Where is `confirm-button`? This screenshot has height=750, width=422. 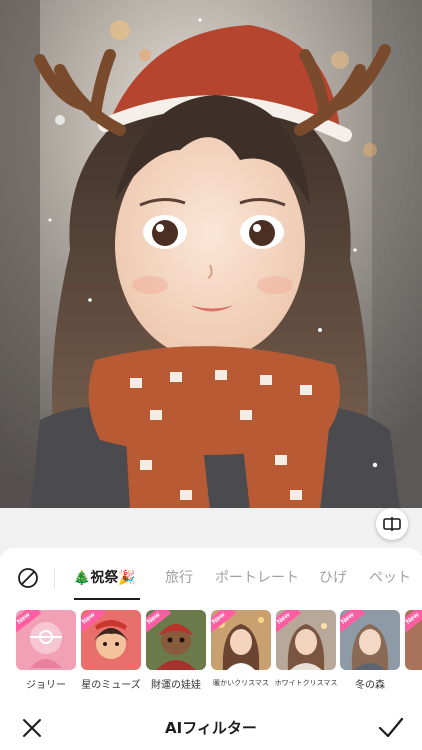 confirm-button is located at coordinates (391, 728).